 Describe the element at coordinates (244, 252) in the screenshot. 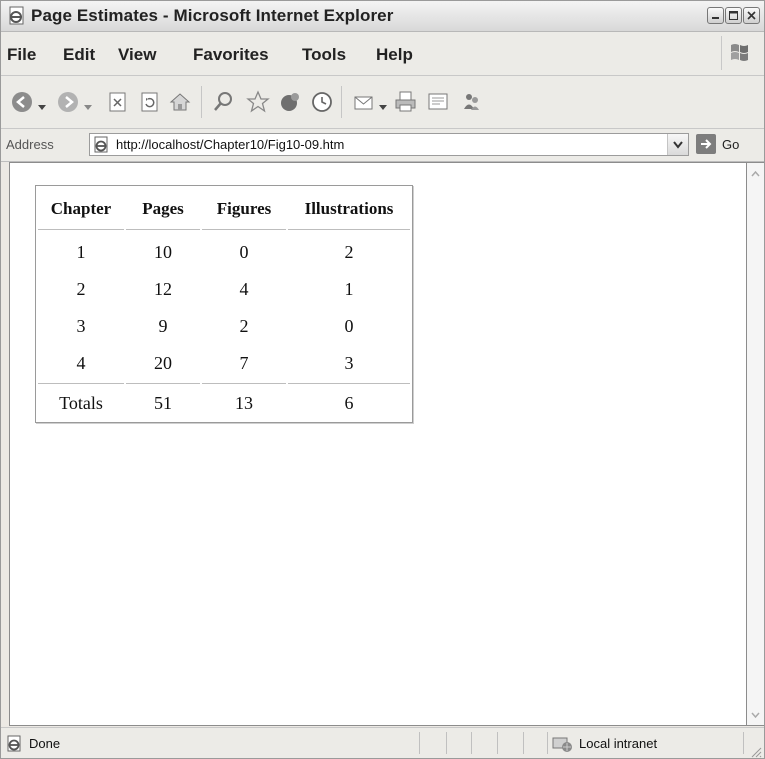

I see `cell-figures: 0` at that location.